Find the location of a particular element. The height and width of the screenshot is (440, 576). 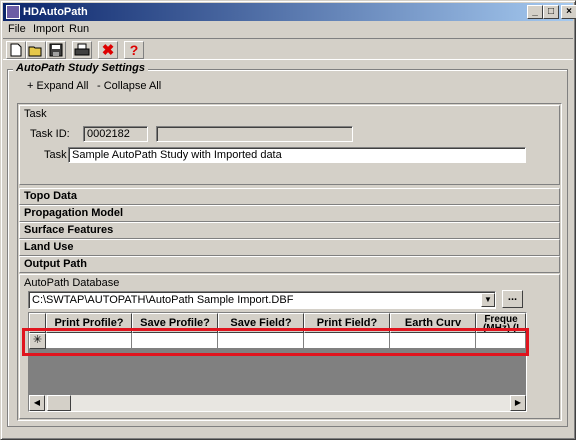

print-button is located at coordinates (82, 50).